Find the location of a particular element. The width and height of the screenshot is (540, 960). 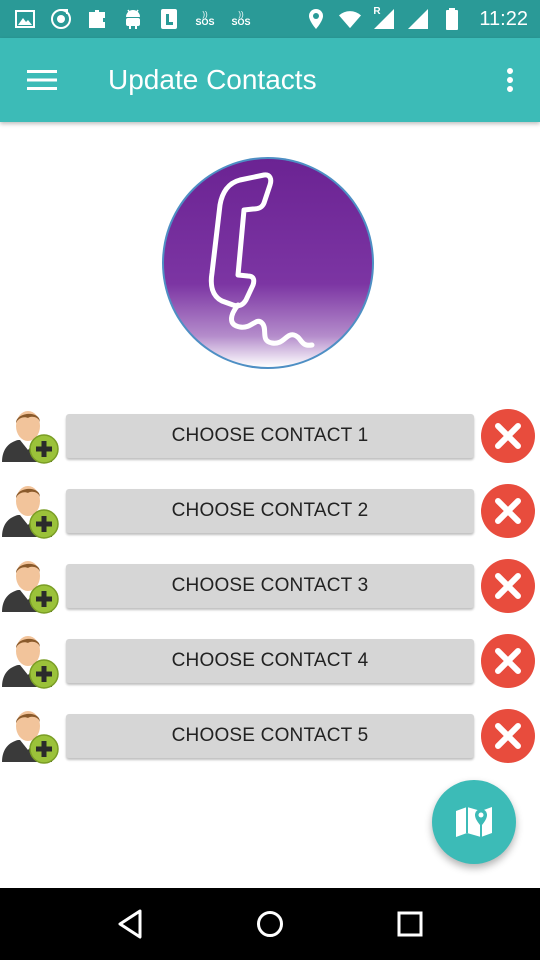

choose-contact-button-2: CHOOSE CONTACT 2 is located at coordinates (270, 511).